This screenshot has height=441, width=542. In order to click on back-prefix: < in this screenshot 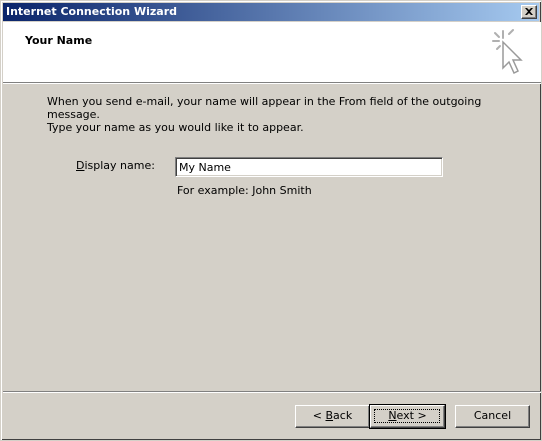, I will do `click(319, 415)`.